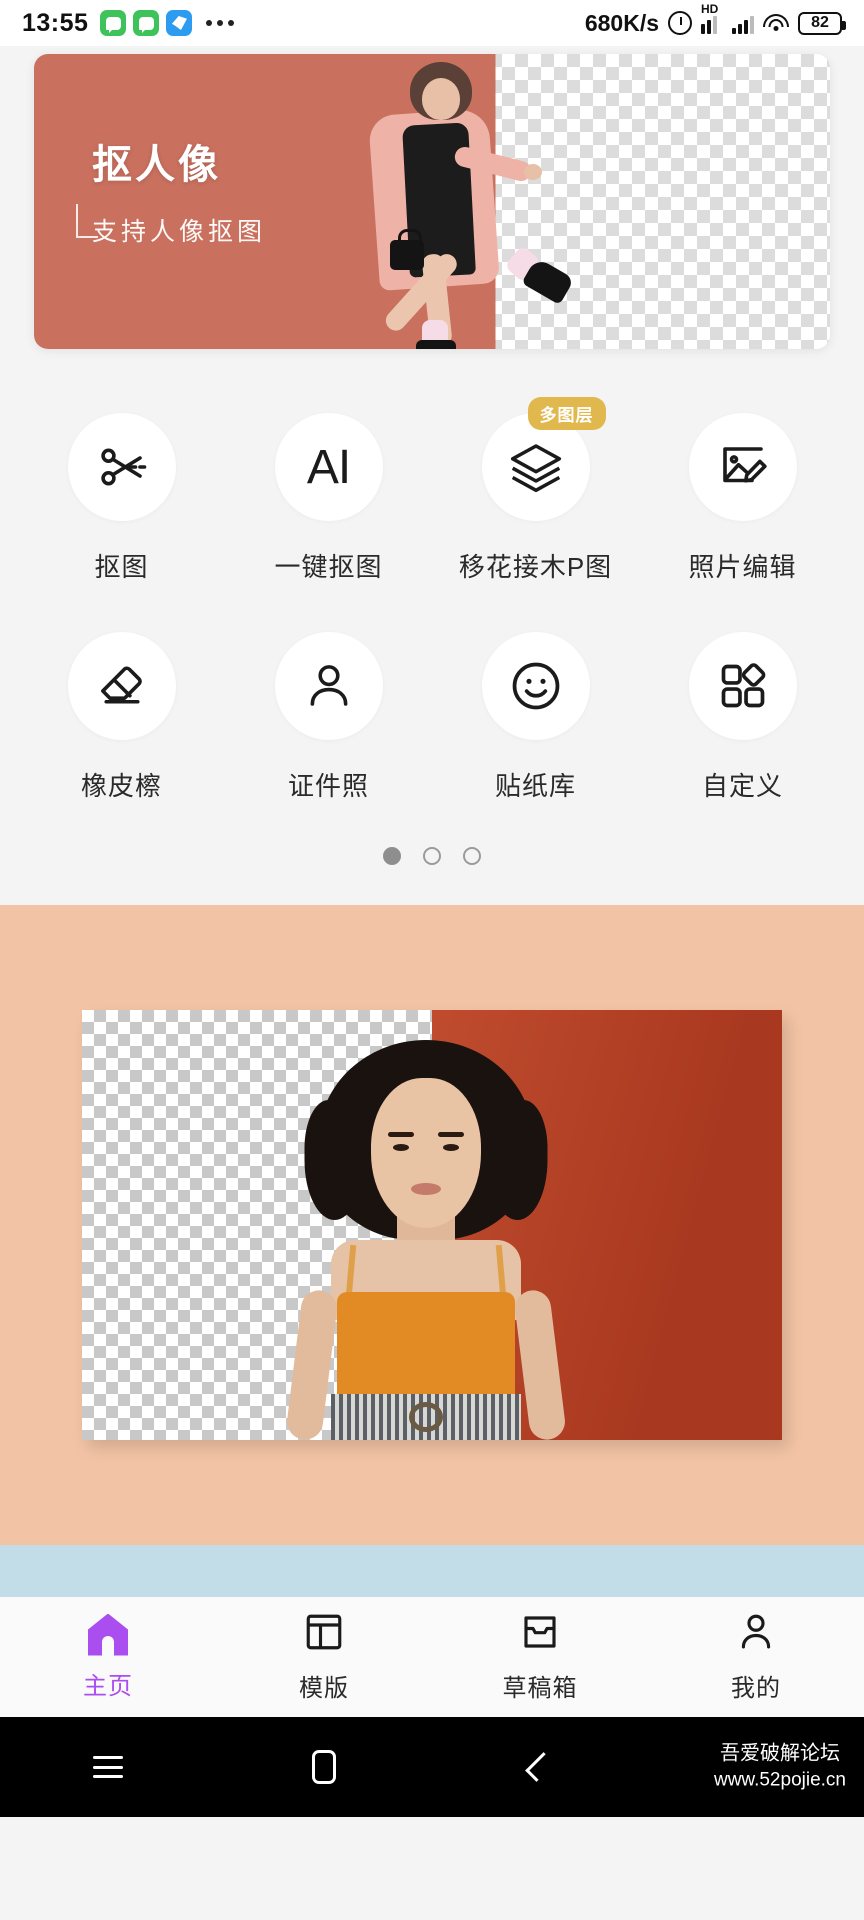 The height and width of the screenshot is (1920, 864). I want to click on nav-back-button, so click(540, 1767).